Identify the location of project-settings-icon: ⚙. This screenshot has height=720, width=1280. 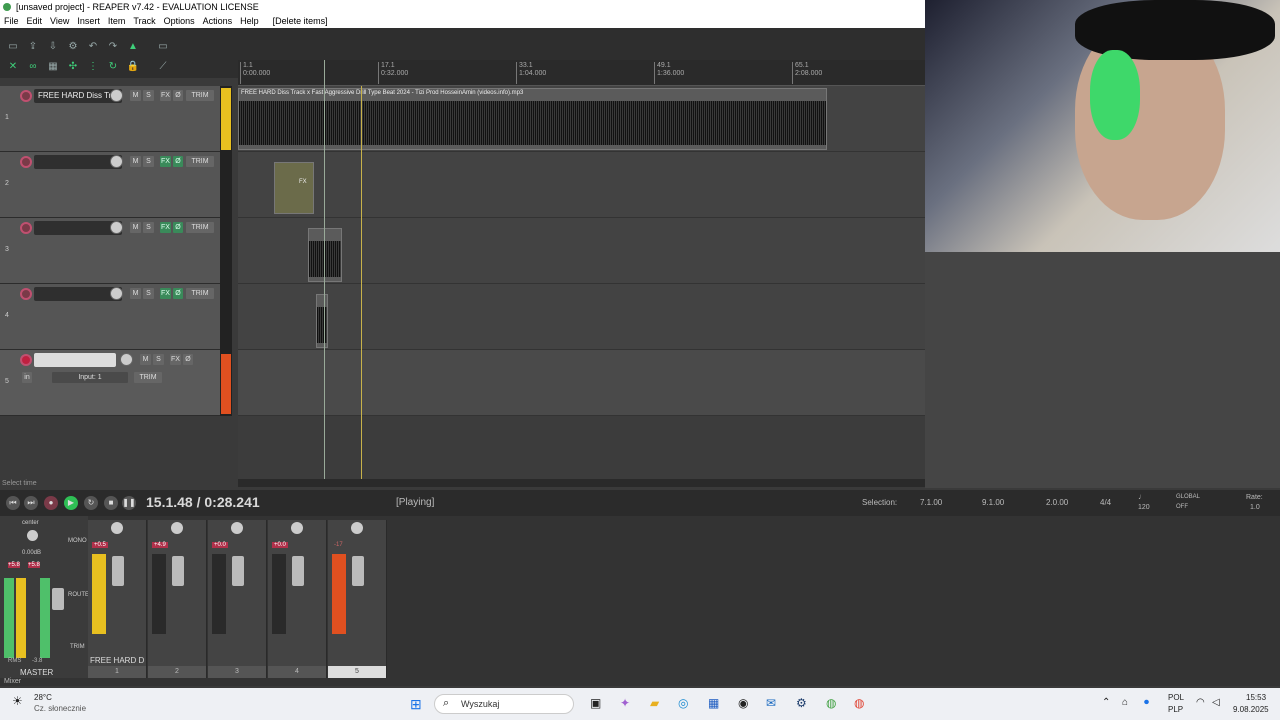
(73, 47).